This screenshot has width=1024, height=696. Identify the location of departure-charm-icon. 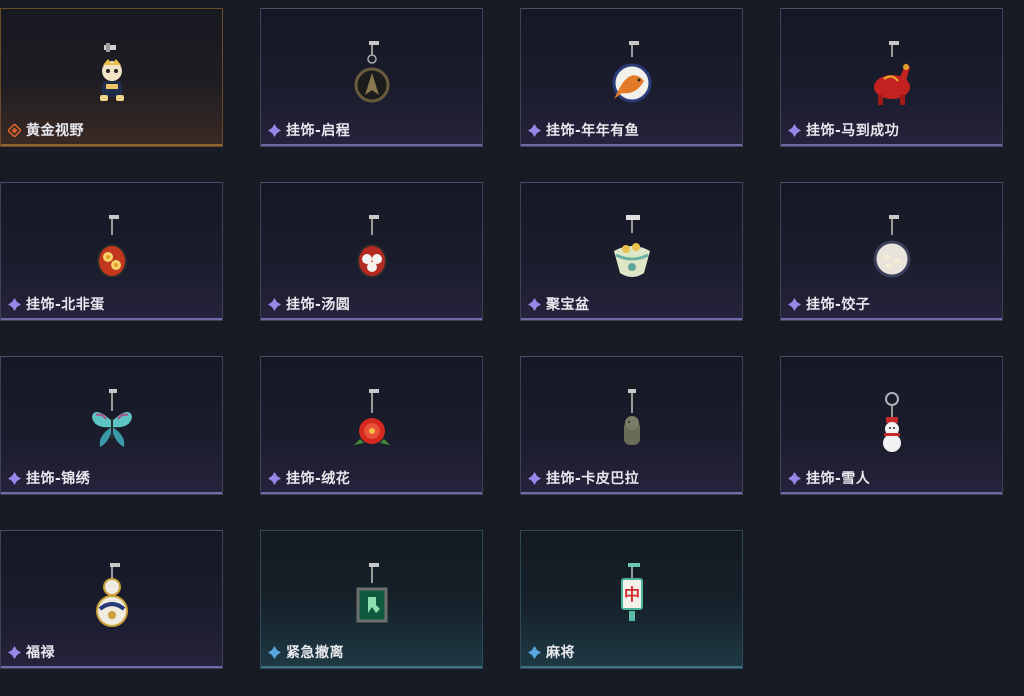
(371, 72).